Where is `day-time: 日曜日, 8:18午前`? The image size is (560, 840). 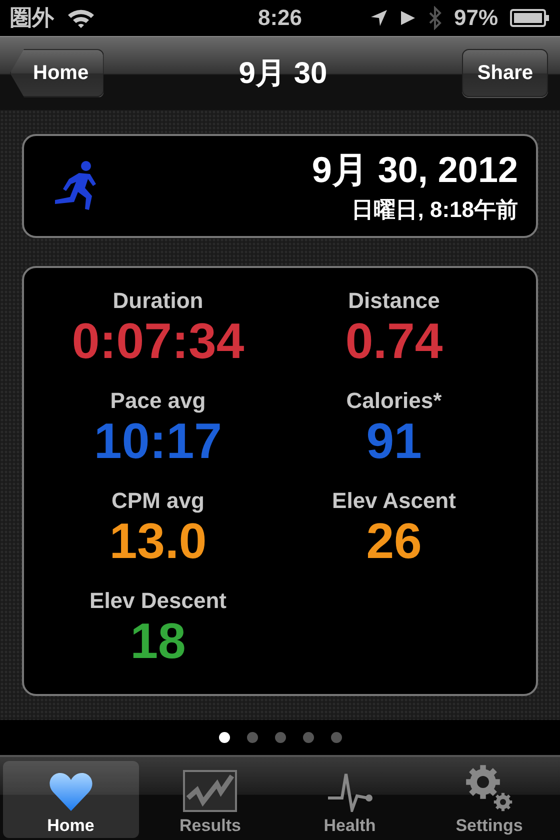
day-time: 日曜日, 8:18午前 is located at coordinates (435, 210).